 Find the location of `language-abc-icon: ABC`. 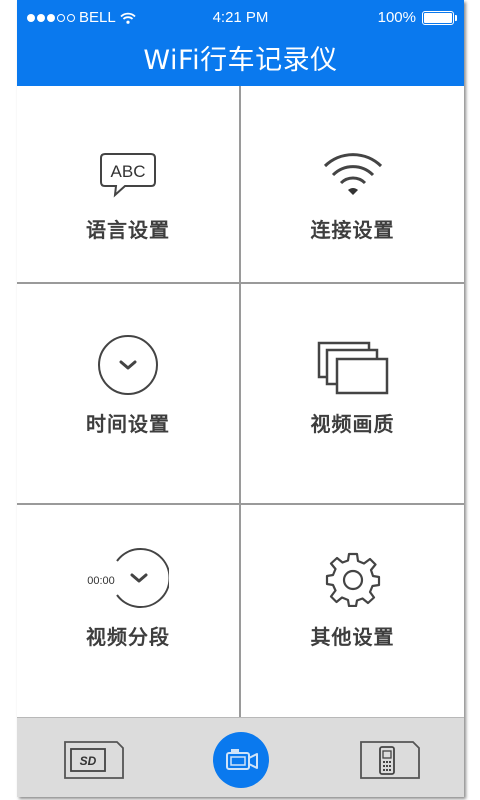

language-abc-icon: ABC is located at coordinates (128, 175).